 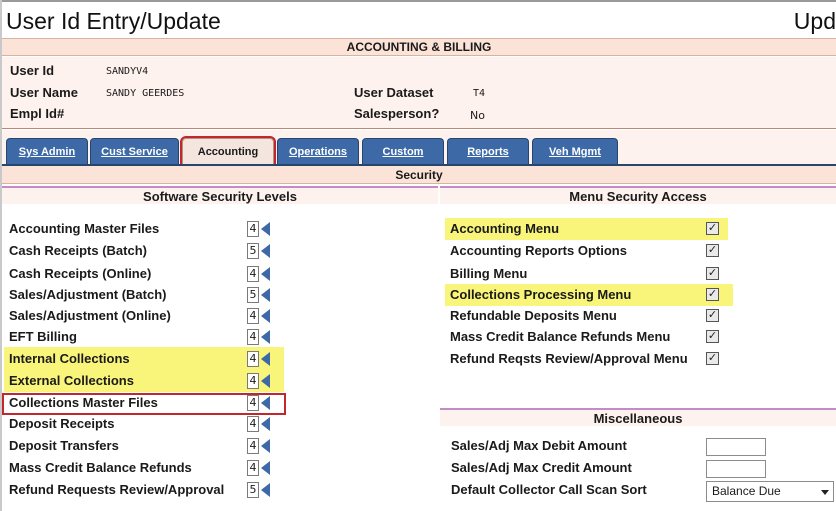 What do you see at coordinates (253, 337) in the screenshot?
I see `level-input-eft-billing: 4` at bounding box center [253, 337].